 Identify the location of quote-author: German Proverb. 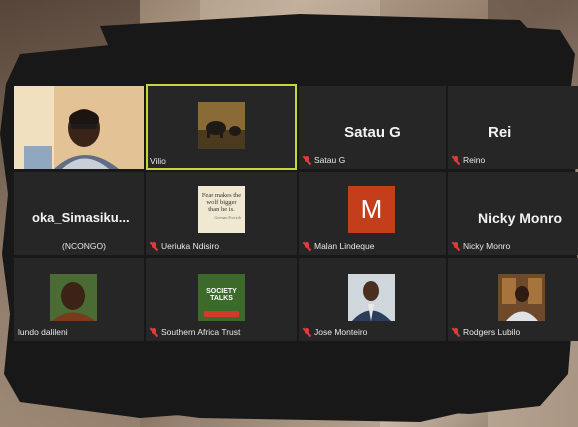
(227, 218).